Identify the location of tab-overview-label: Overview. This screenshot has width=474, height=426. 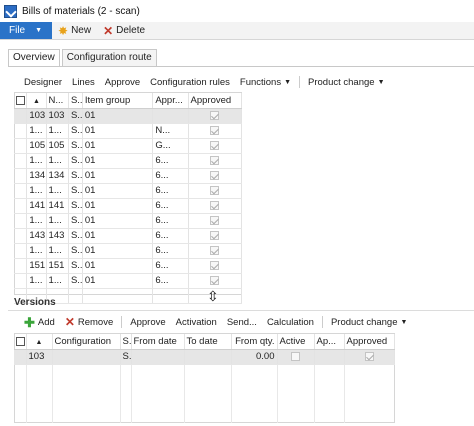
(34, 57).